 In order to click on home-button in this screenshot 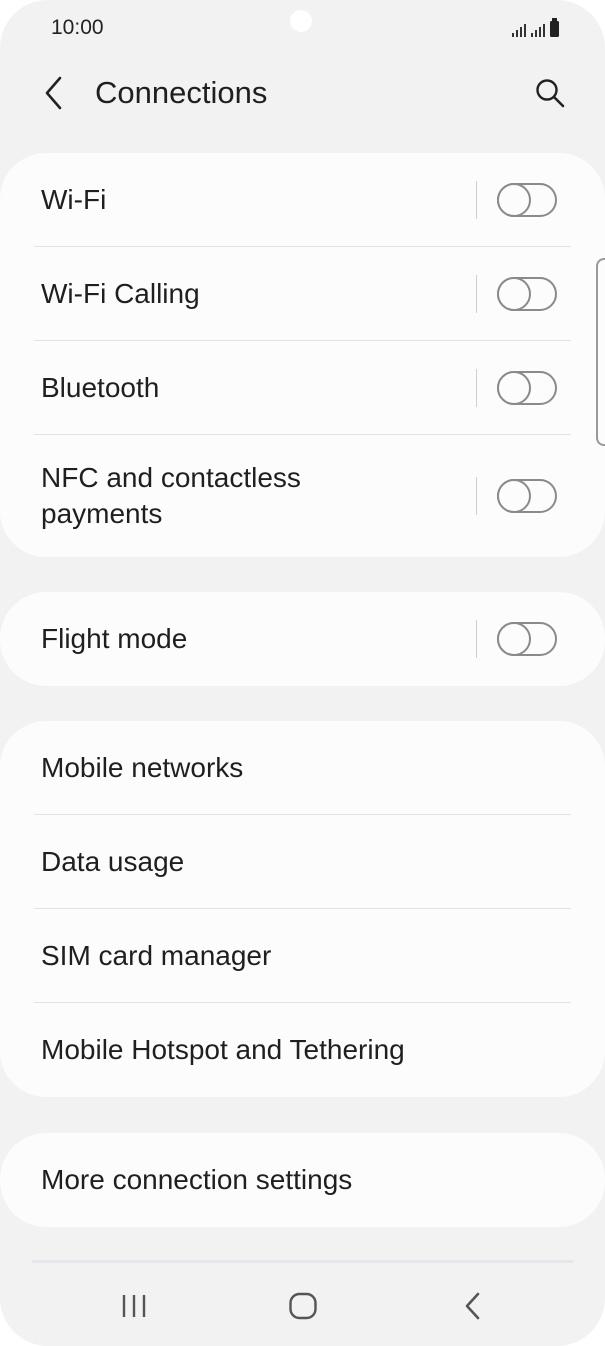, I will do `click(303, 1306)`.